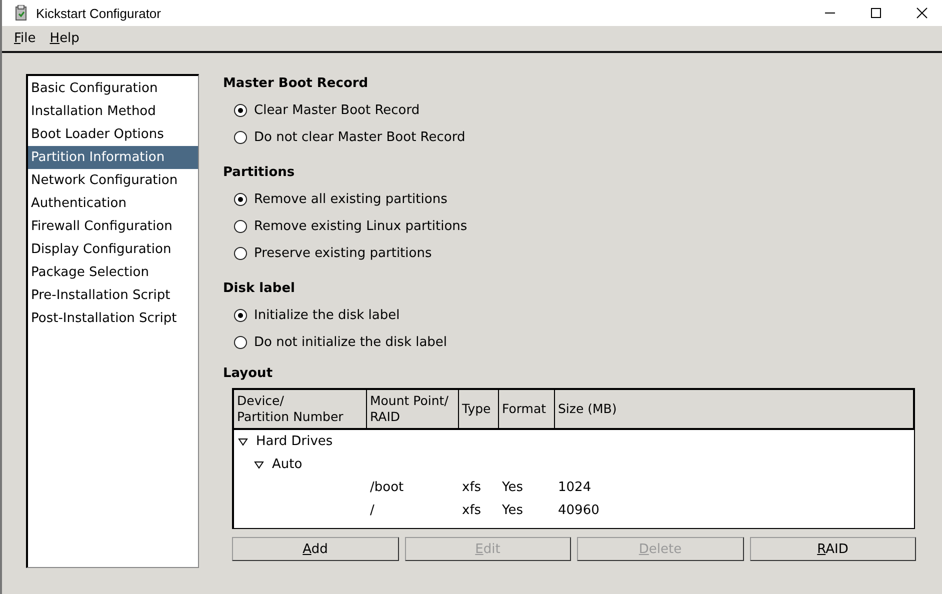 The width and height of the screenshot is (942, 594). I want to click on menu-item: Help, so click(65, 38).